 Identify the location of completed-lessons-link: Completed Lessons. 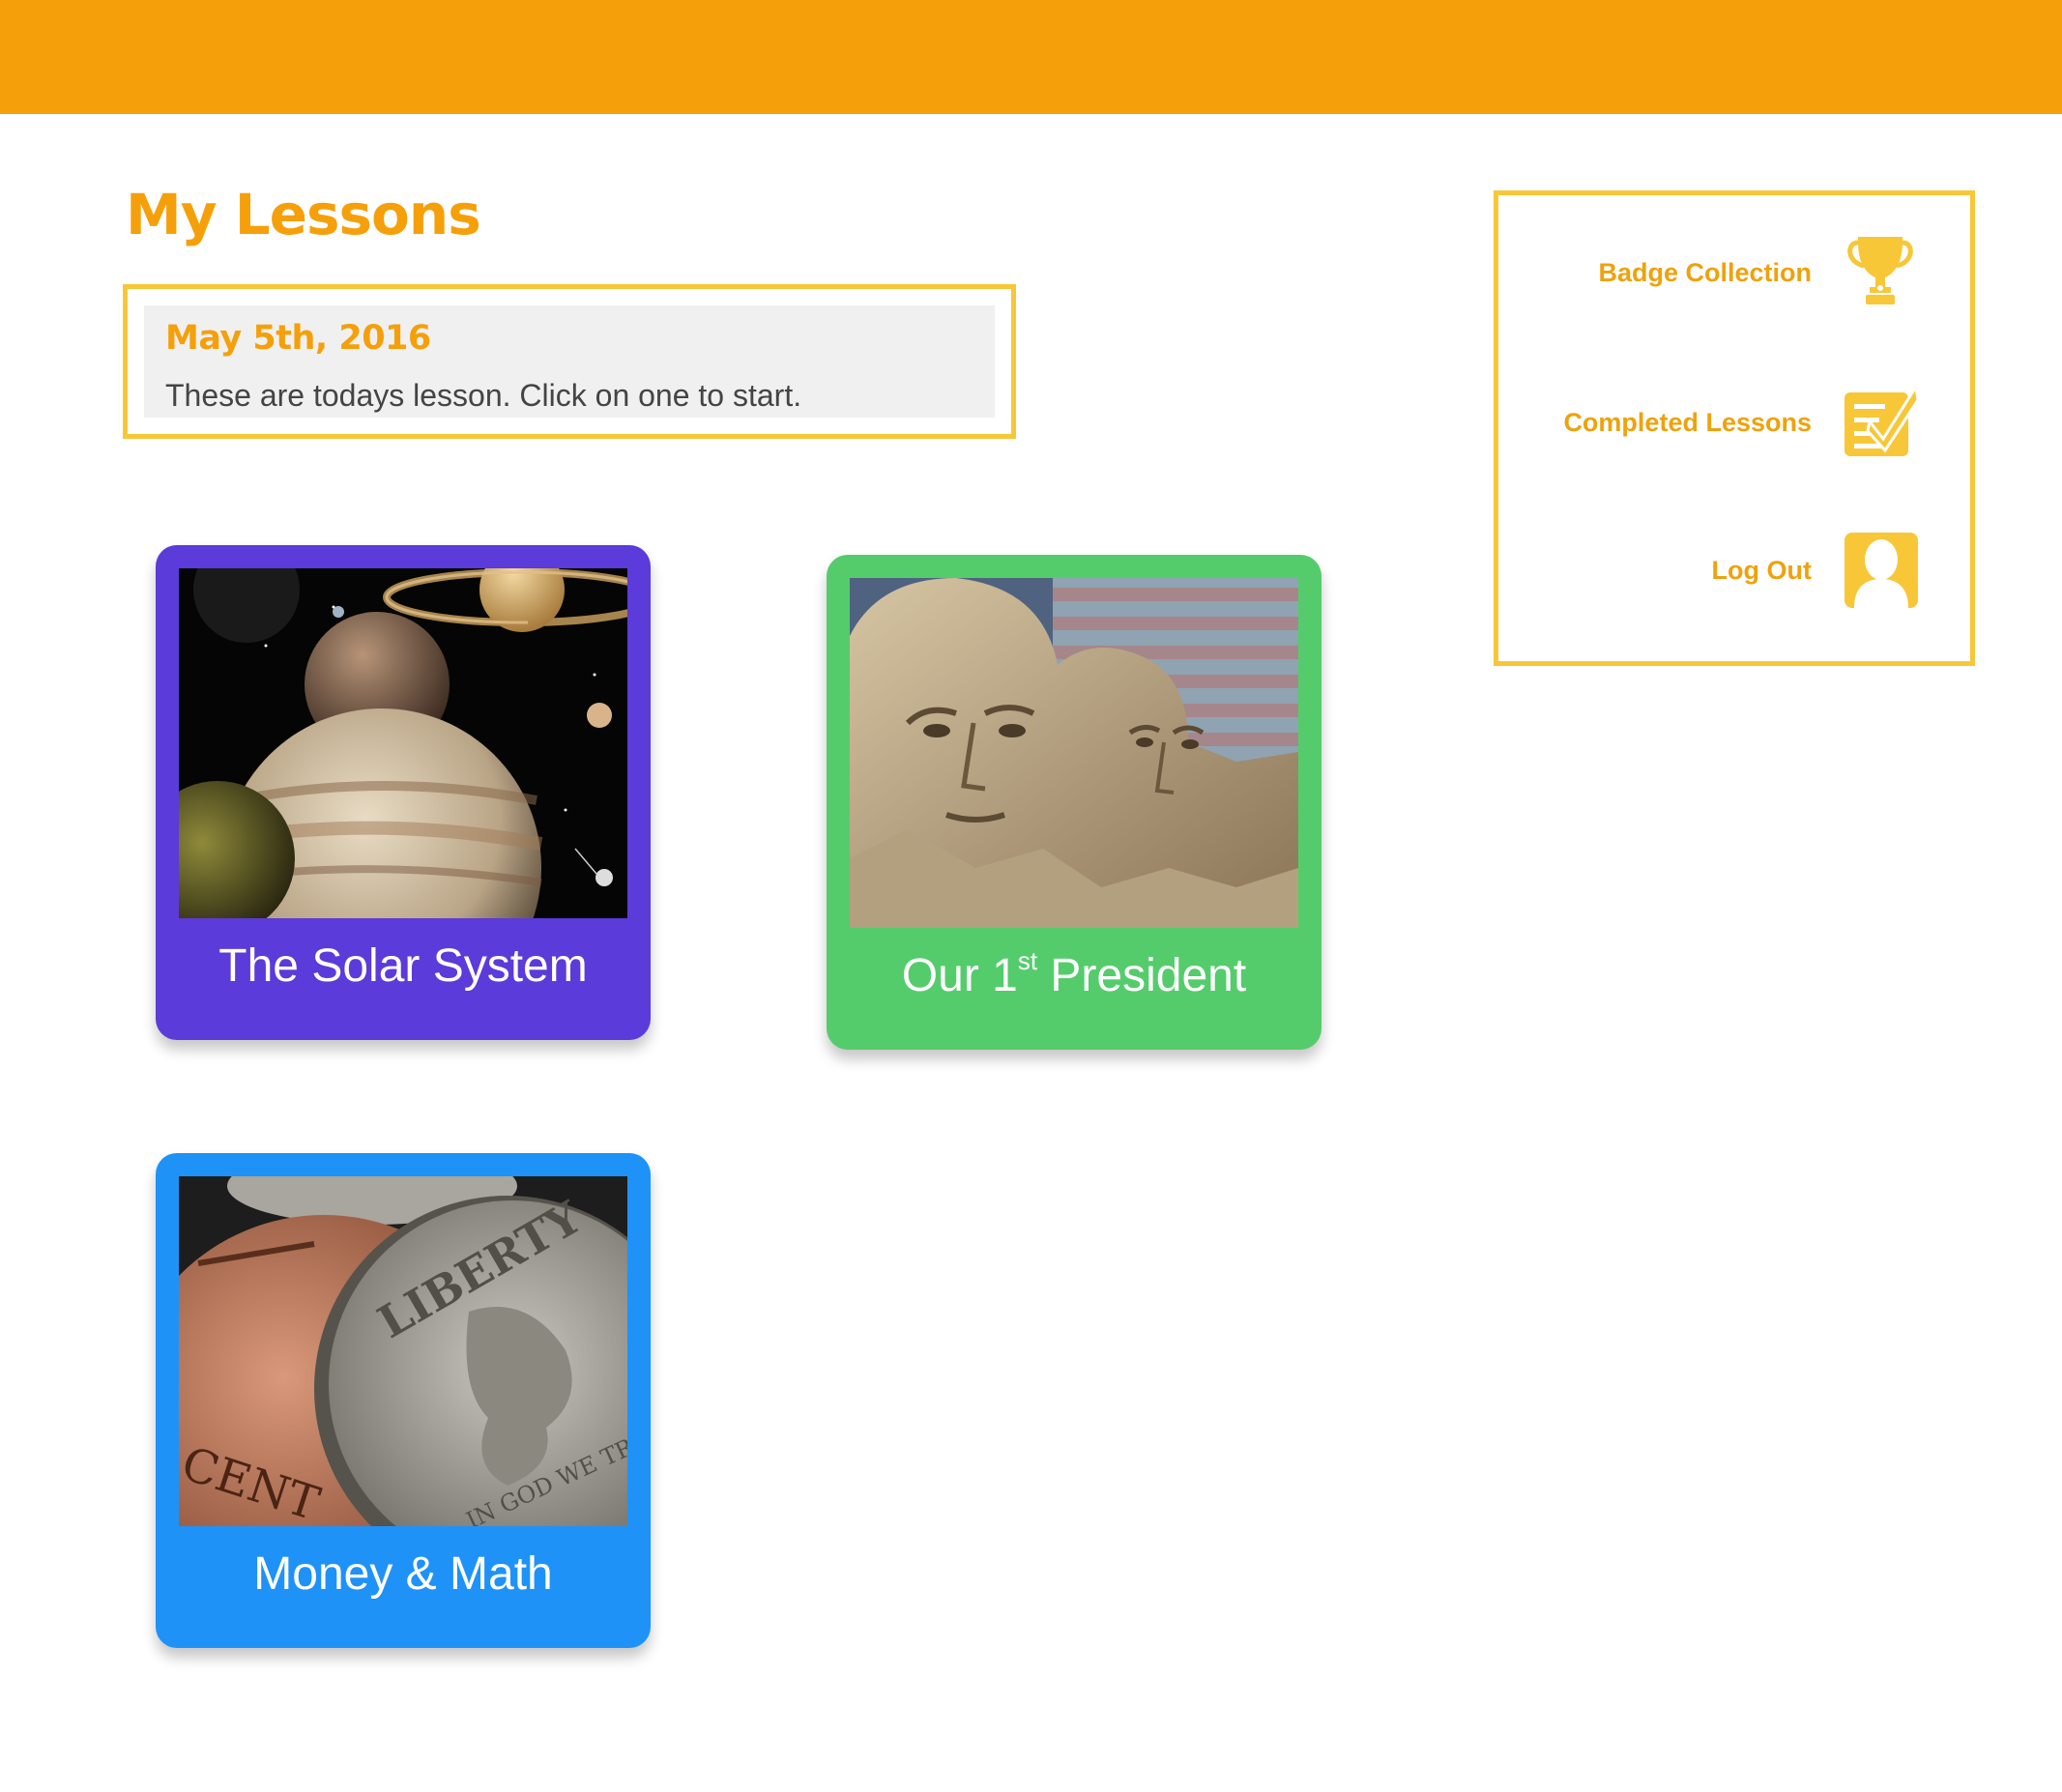
(1741, 422).